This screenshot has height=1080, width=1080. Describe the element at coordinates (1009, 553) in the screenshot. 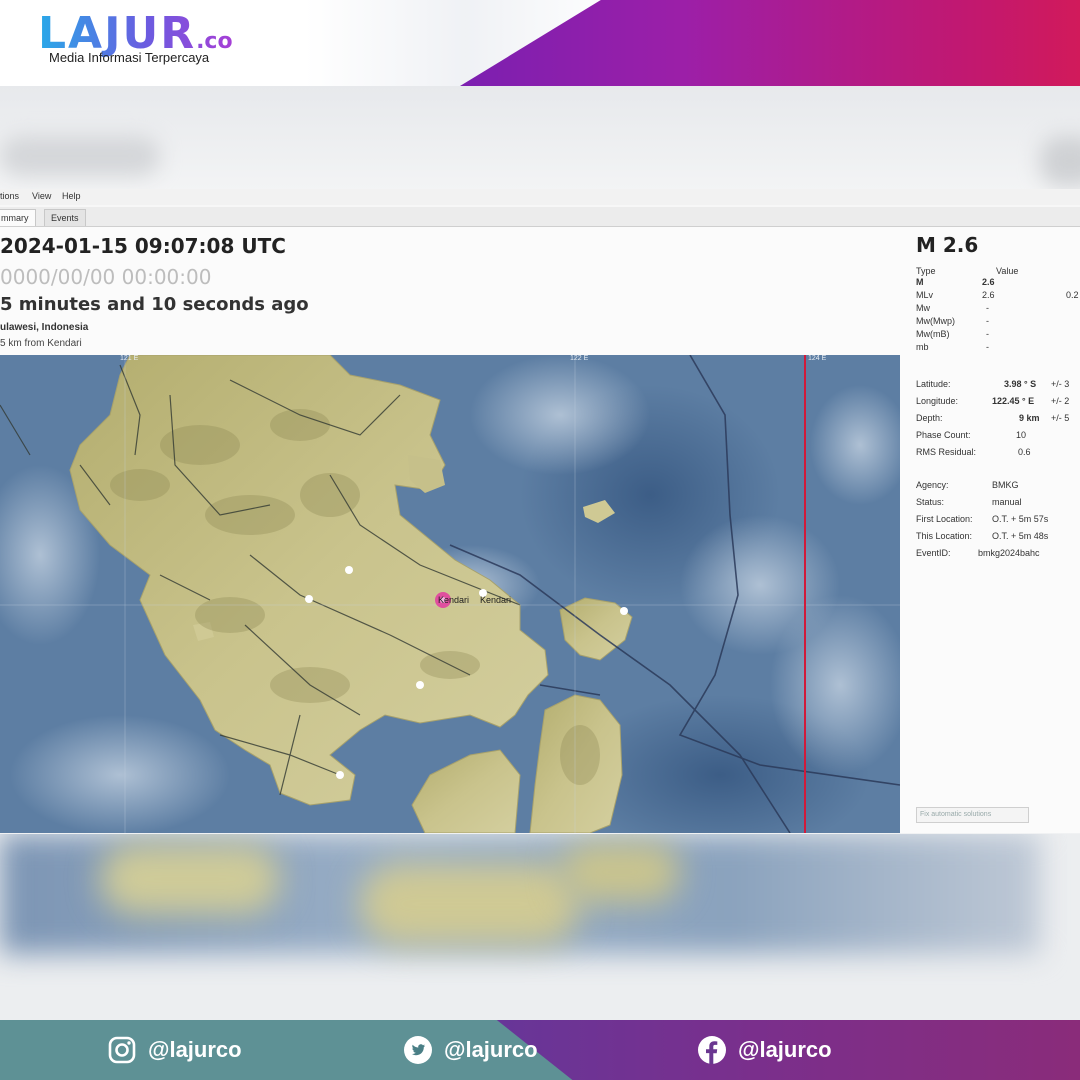

I see `event-id-value: bmkg2024bahc` at that location.